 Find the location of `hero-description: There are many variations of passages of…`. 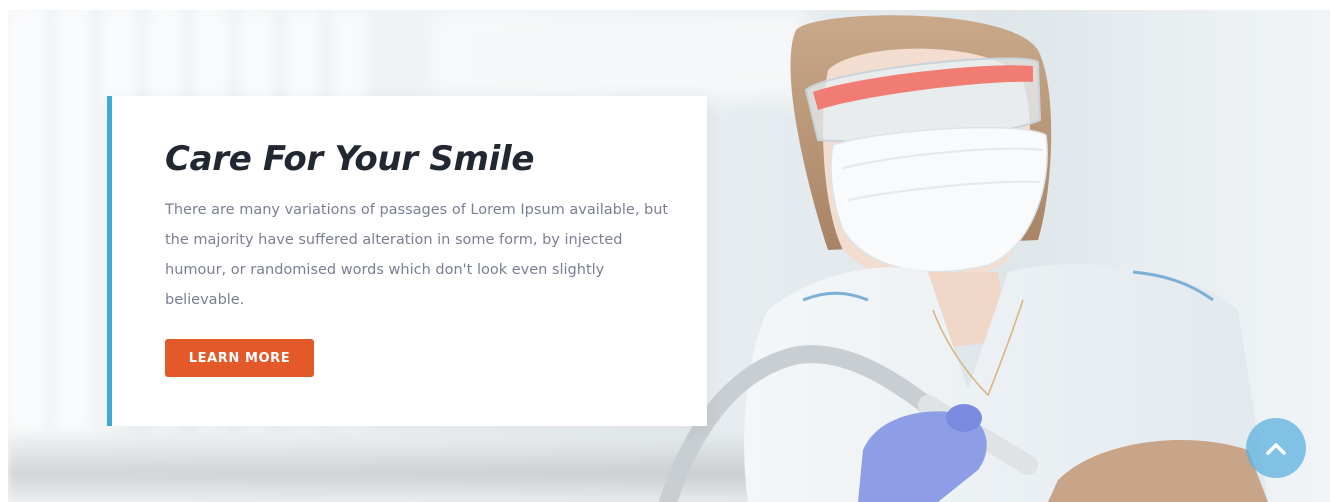

hero-description: There are many variations of passages of… is located at coordinates (417, 255).